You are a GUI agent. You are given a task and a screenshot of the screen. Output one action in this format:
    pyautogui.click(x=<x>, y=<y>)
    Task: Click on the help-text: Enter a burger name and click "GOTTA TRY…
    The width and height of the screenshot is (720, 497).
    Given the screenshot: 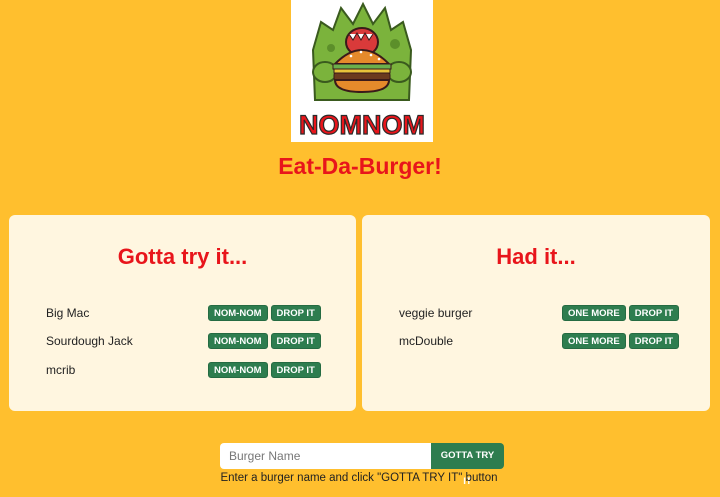 What is the action you would take?
    pyautogui.click(x=359, y=478)
    